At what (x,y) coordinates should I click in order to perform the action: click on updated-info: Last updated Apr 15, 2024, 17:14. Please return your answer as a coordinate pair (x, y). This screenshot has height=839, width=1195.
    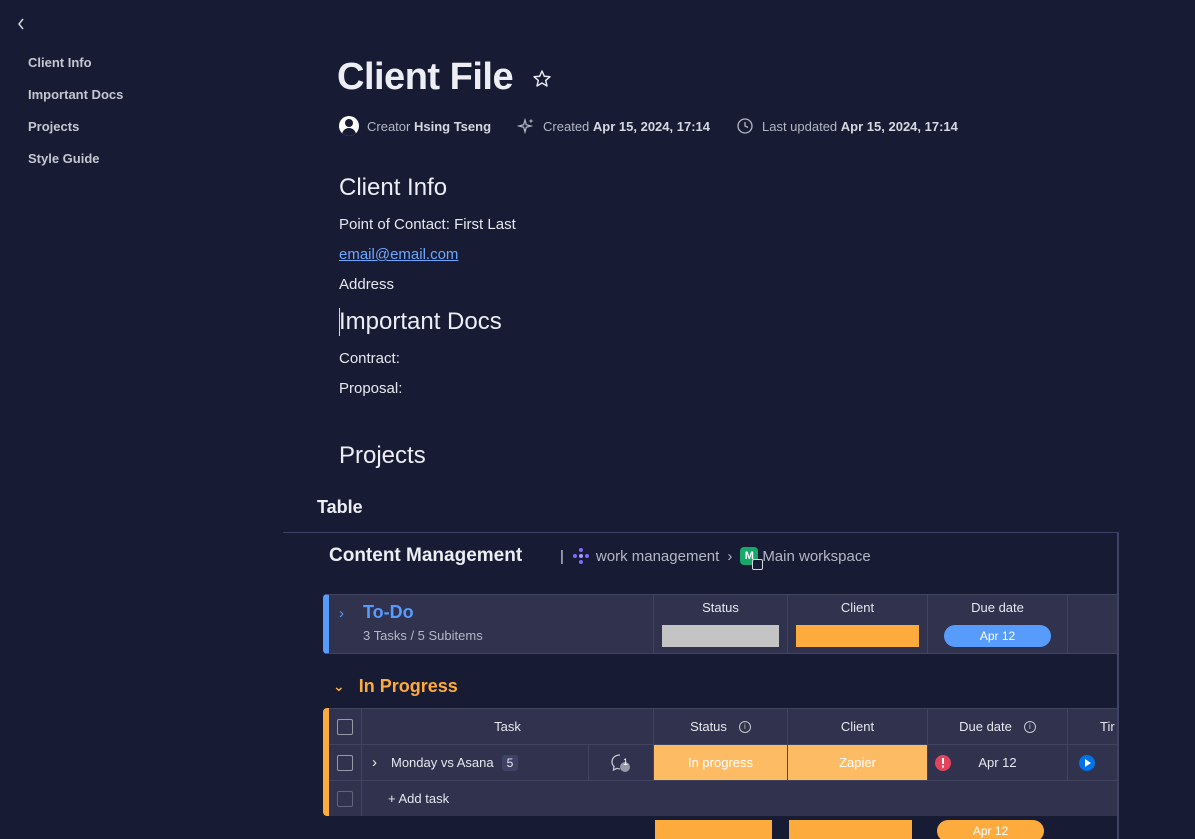
    Looking at the image, I should click on (847, 126).